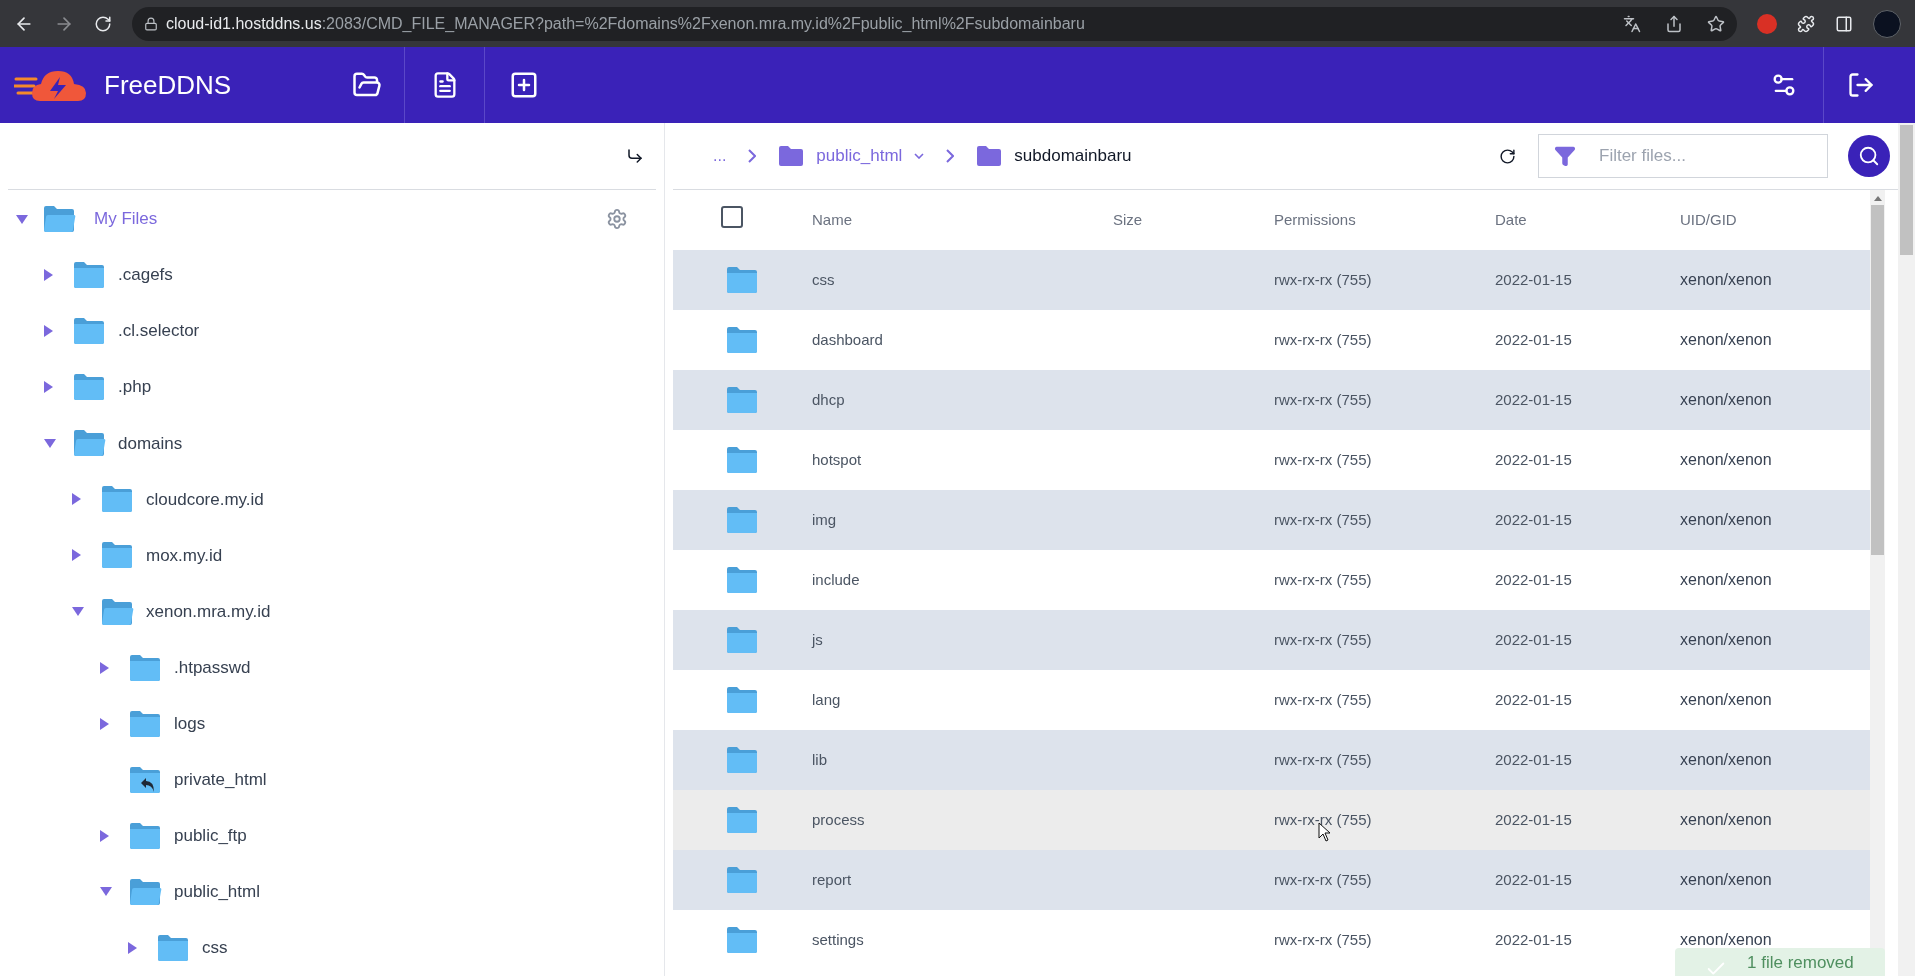  Describe the element at coordinates (828, 399) in the screenshot. I see `file-name: dhcp` at that location.